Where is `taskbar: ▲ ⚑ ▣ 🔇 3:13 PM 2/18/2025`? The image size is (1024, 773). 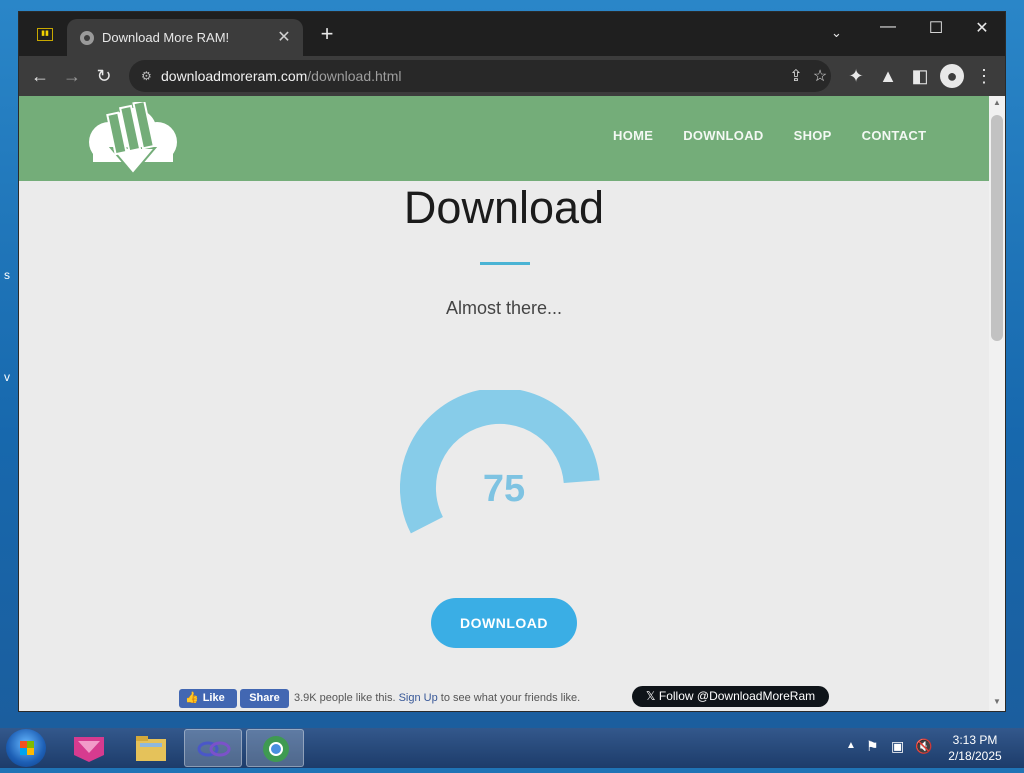 taskbar: ▲ ⚑ ▣ 🔇 3:13 PM 2/18/2025 is located at coordinates (512, 748).